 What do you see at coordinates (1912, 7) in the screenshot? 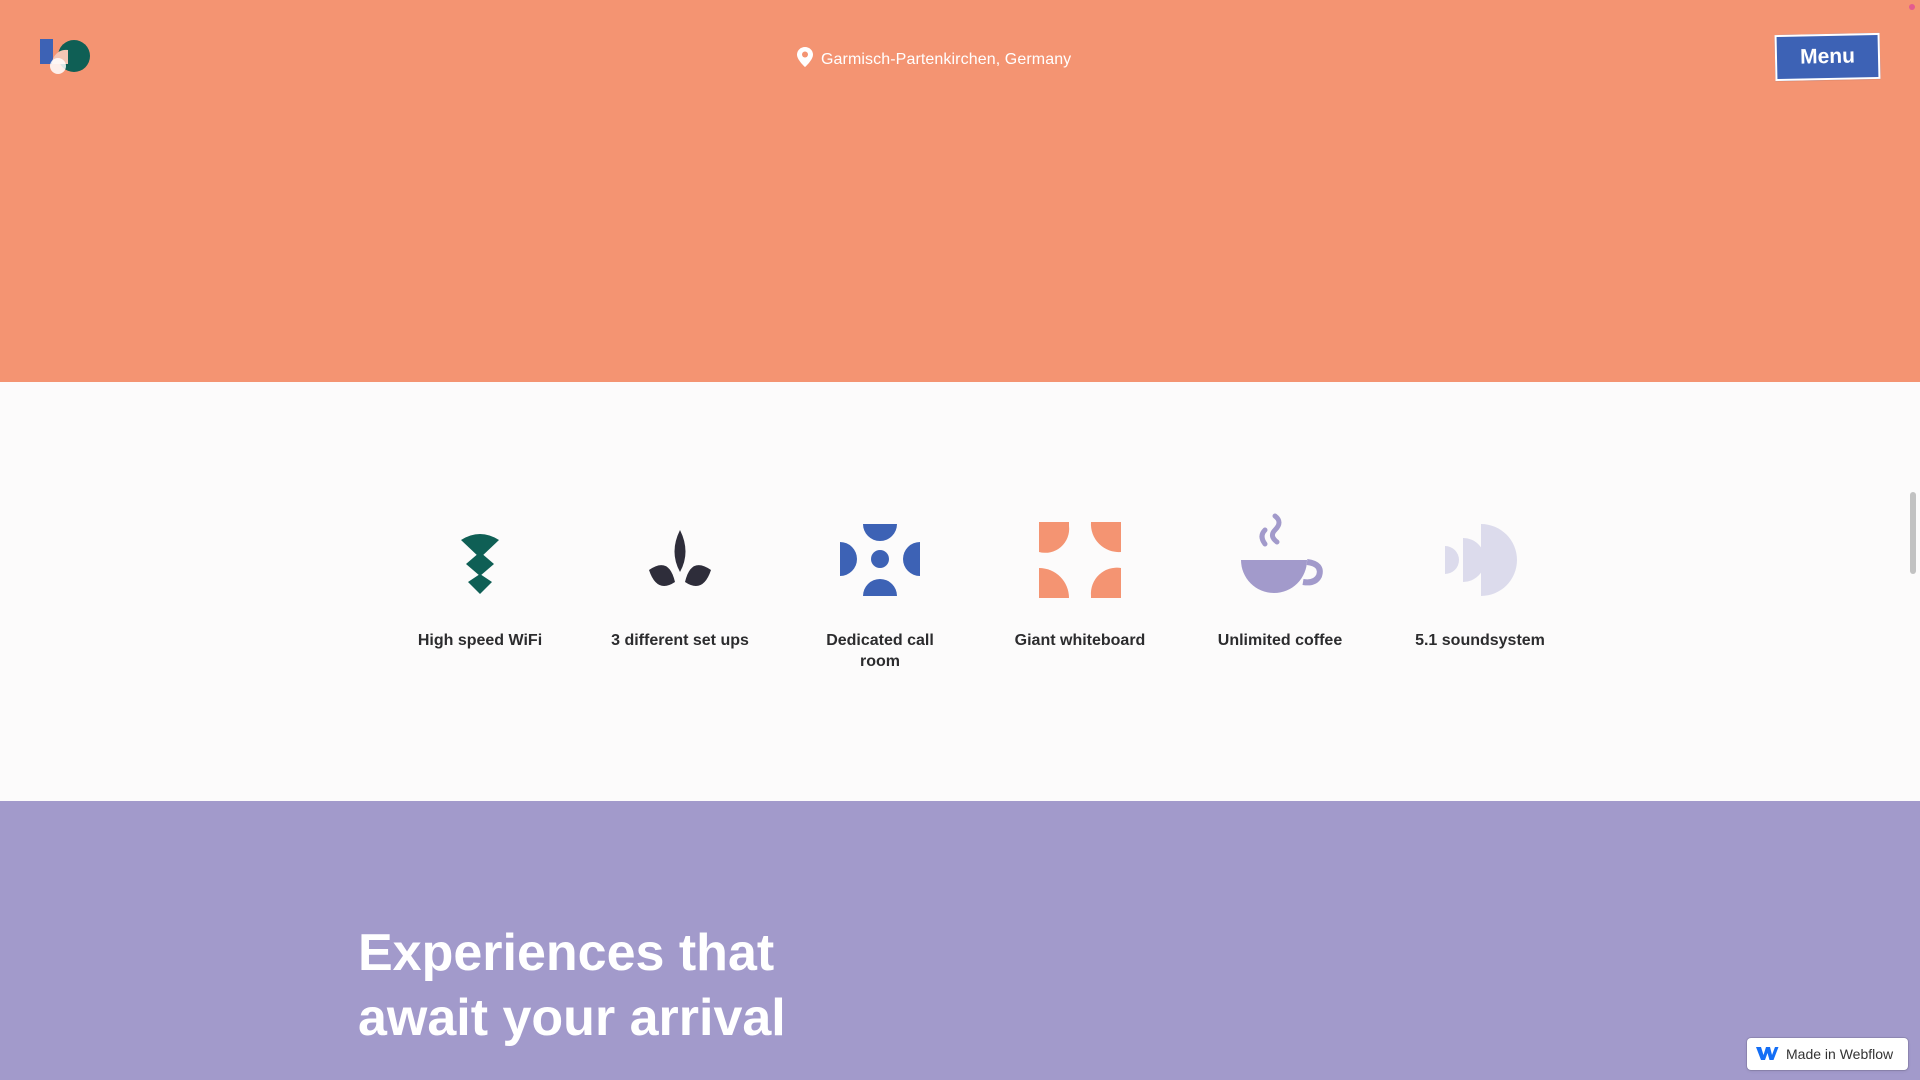
I see `corner-dot` at bounding box center [1912, 7].